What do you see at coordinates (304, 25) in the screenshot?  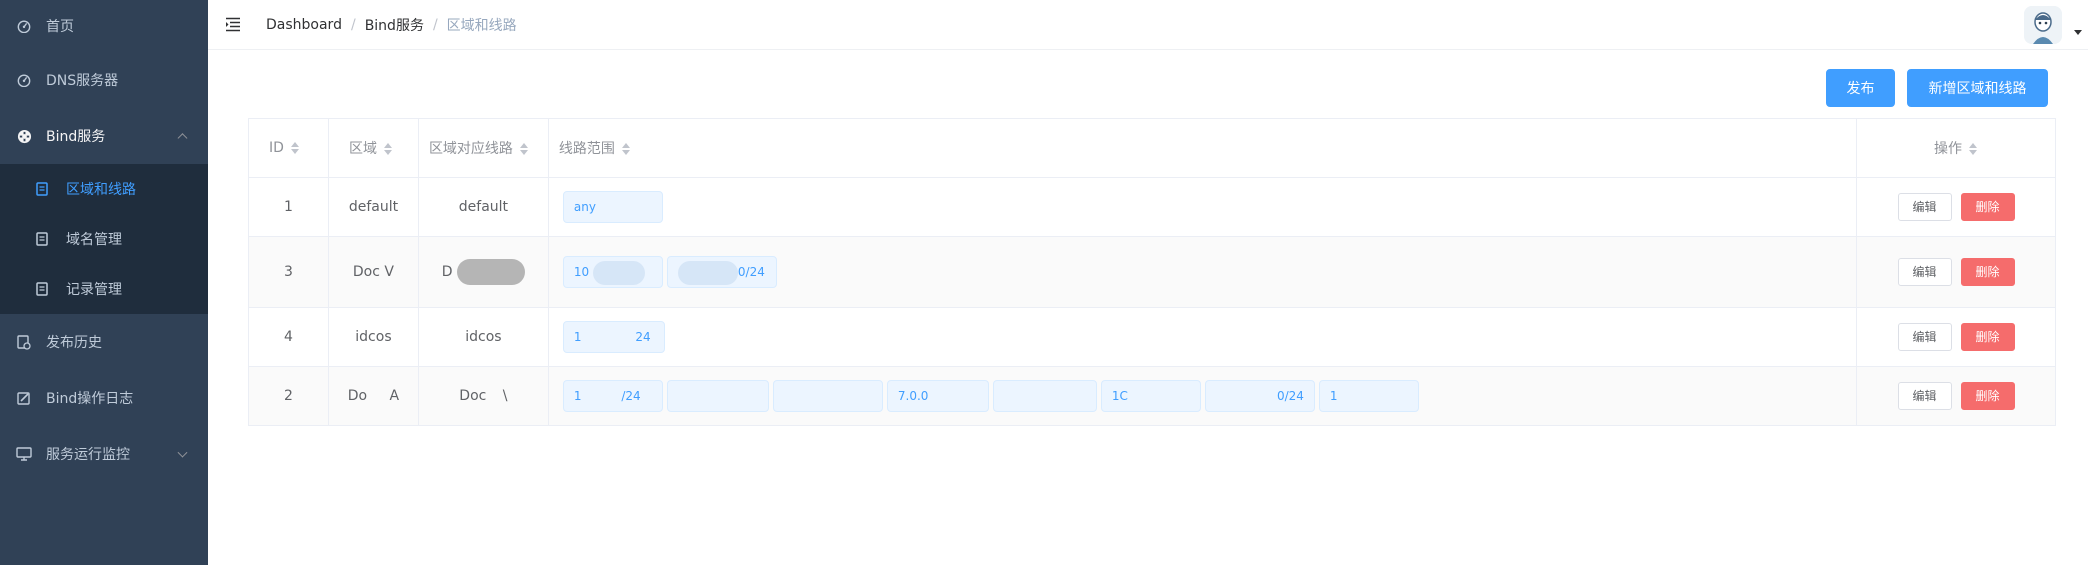 I see `breadcrumb-dashboard: Dashboard` at bounding box center [304, 25].